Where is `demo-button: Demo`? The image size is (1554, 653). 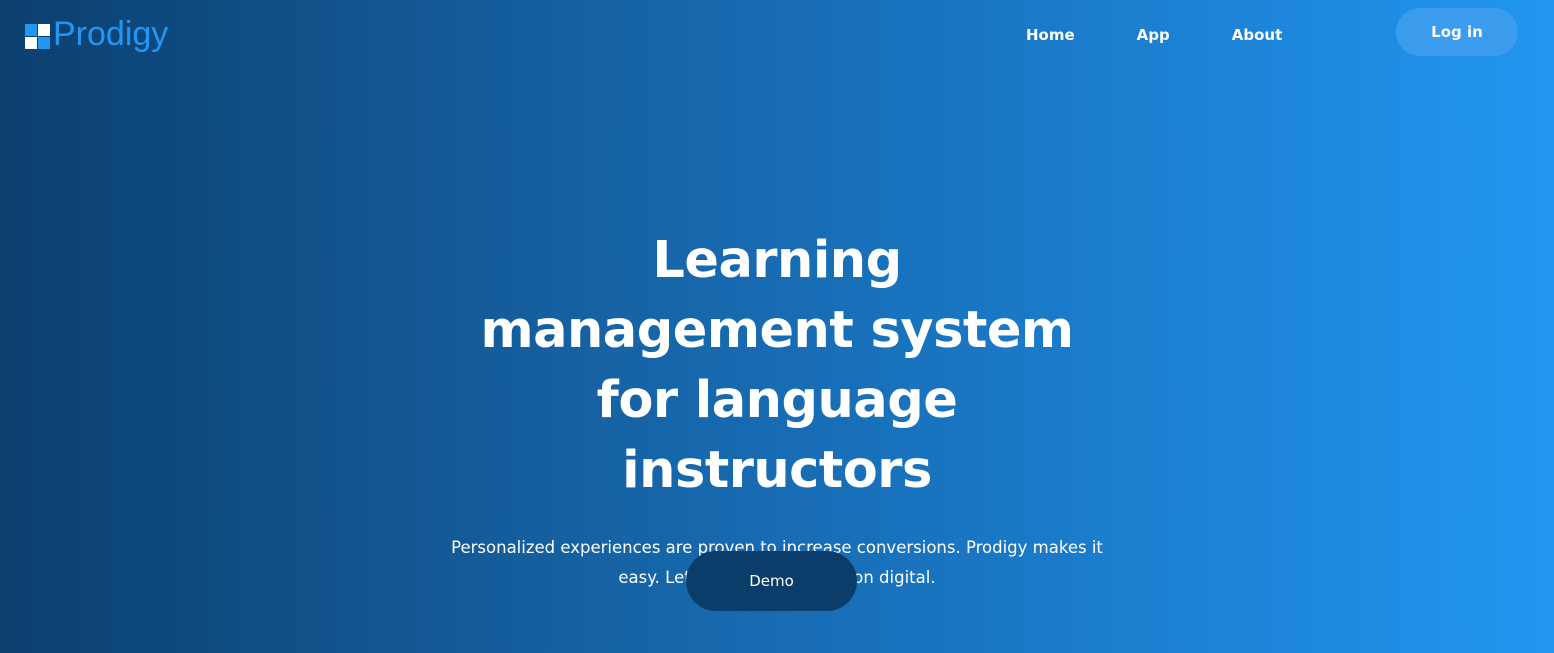 demo-button: Demo is located at coordinates (771, 581).